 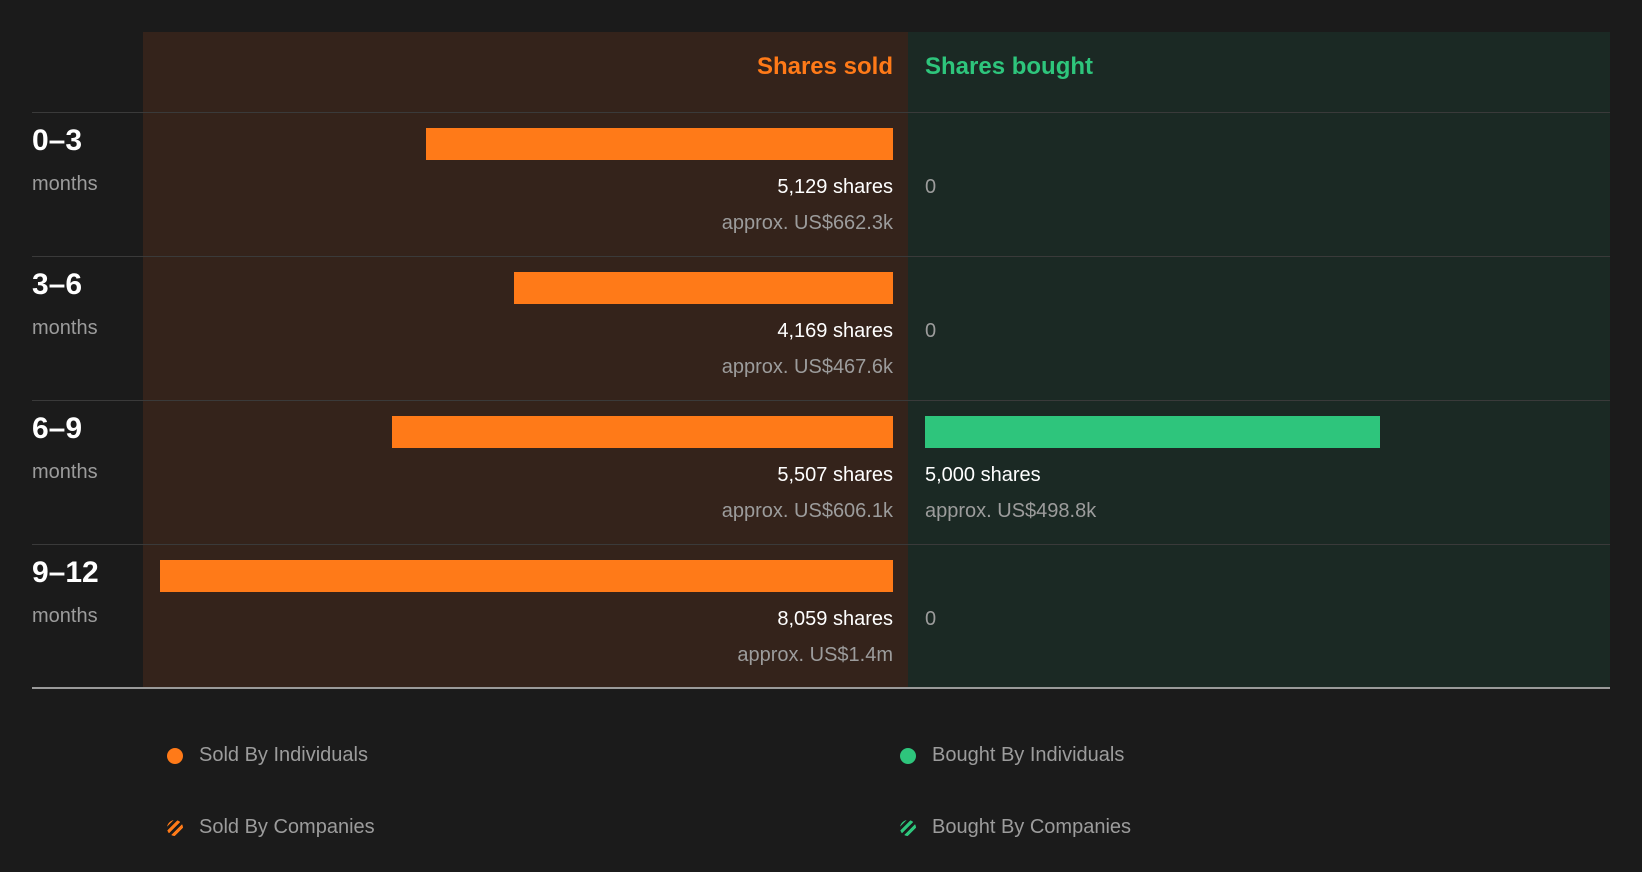 I want to click on legend-item: Sold By Companies, so click(x=271, y=827).